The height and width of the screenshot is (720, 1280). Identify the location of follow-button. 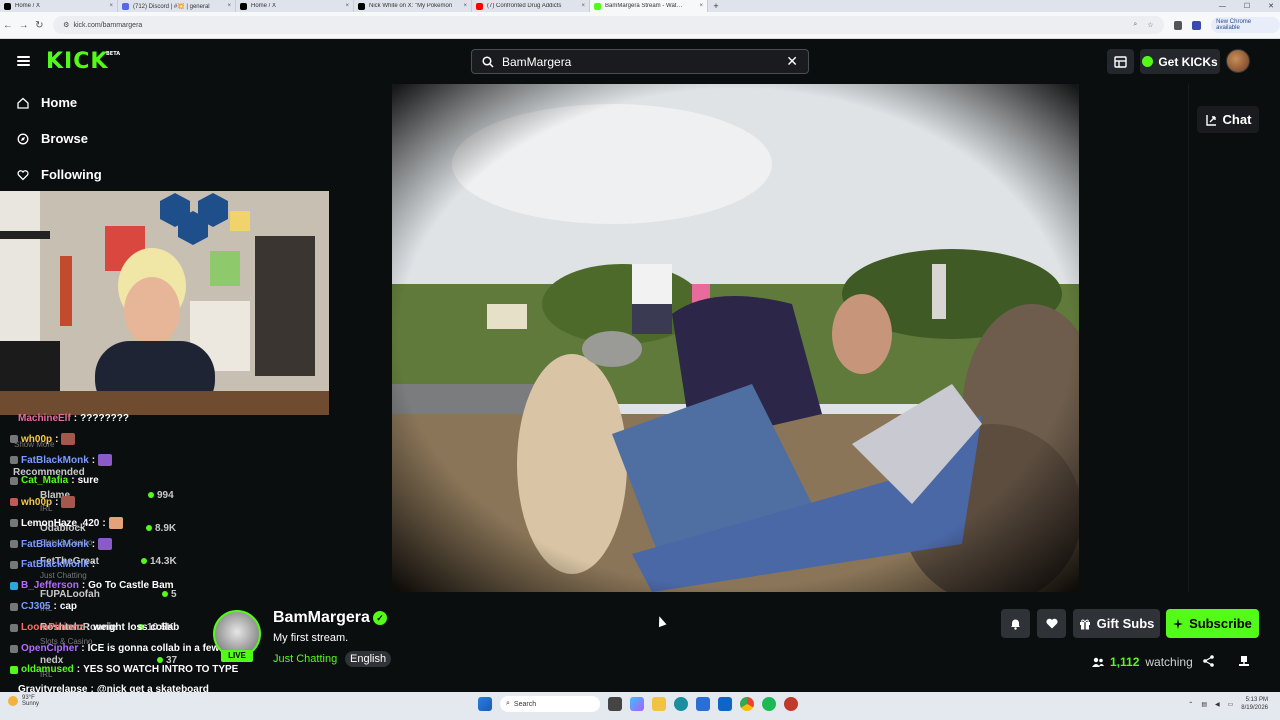
(1051, 623).